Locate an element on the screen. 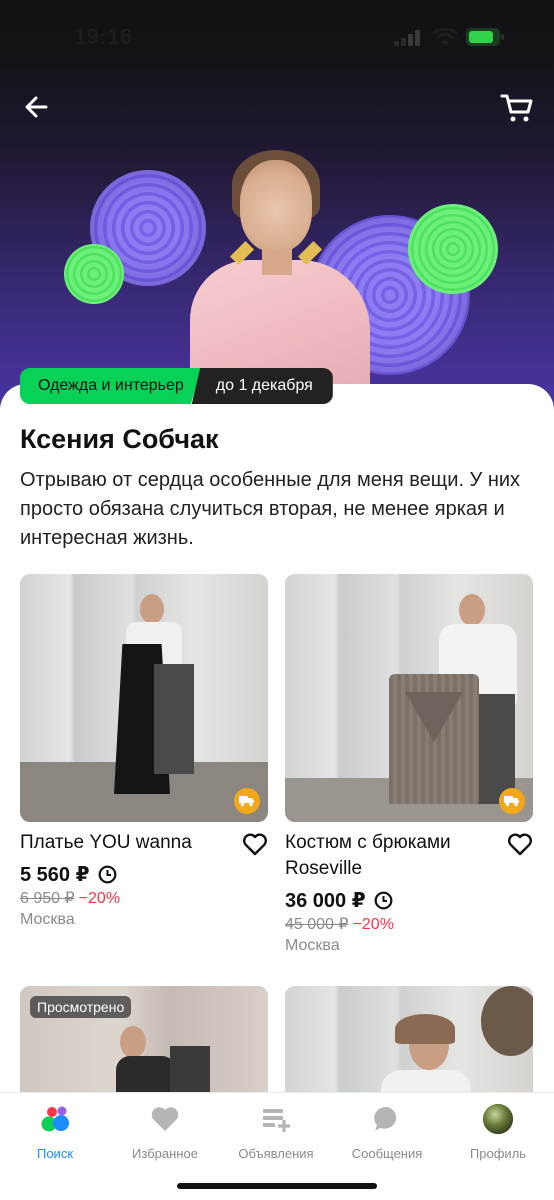  product-card is located at coordinates (409, 1039).